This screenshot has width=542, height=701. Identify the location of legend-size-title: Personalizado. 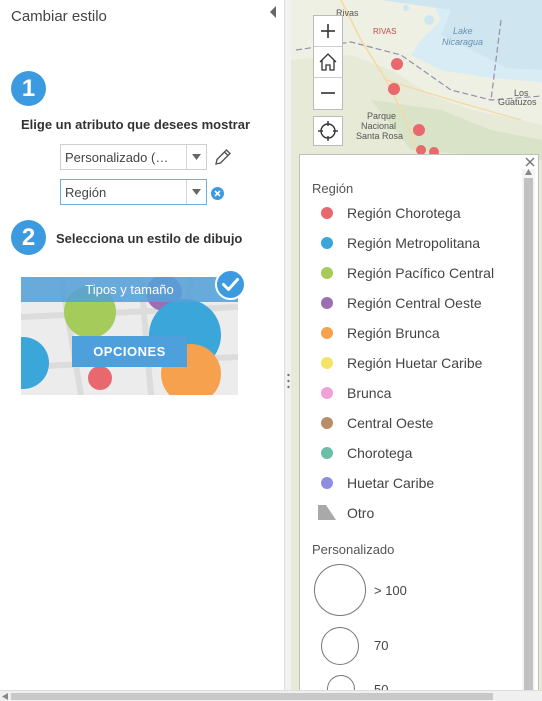
(353, 549).